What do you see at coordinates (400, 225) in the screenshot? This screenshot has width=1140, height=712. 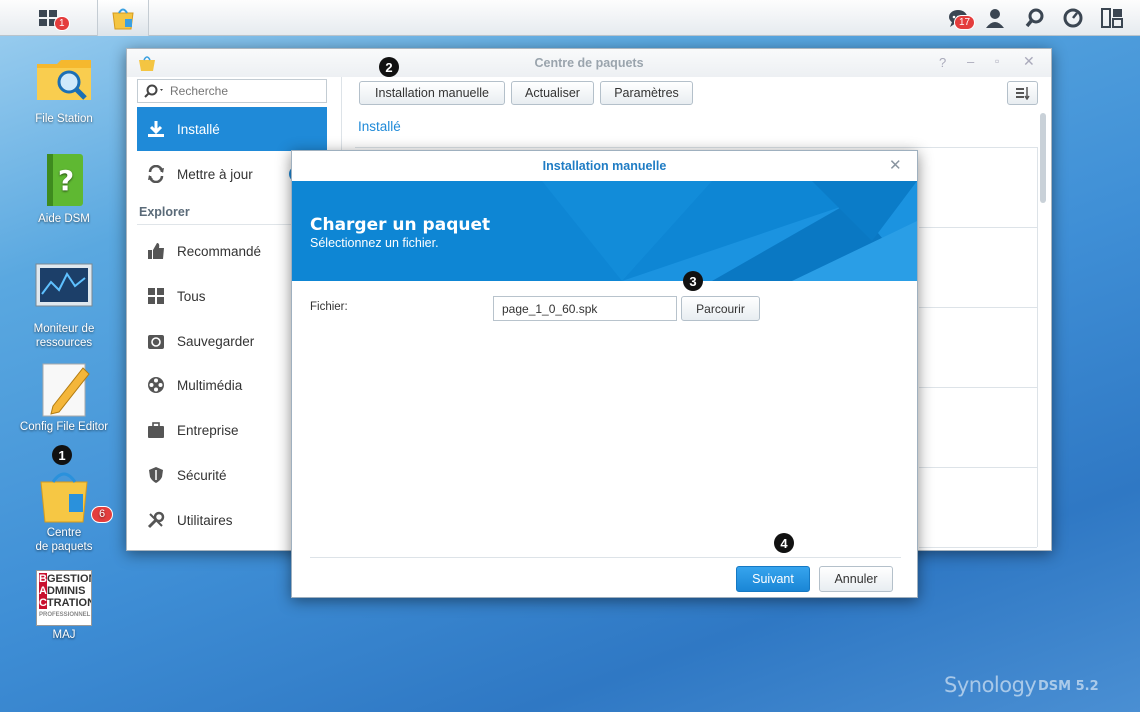 I see `banner-title: Charger un paquet` at bounding box center [400, 225].